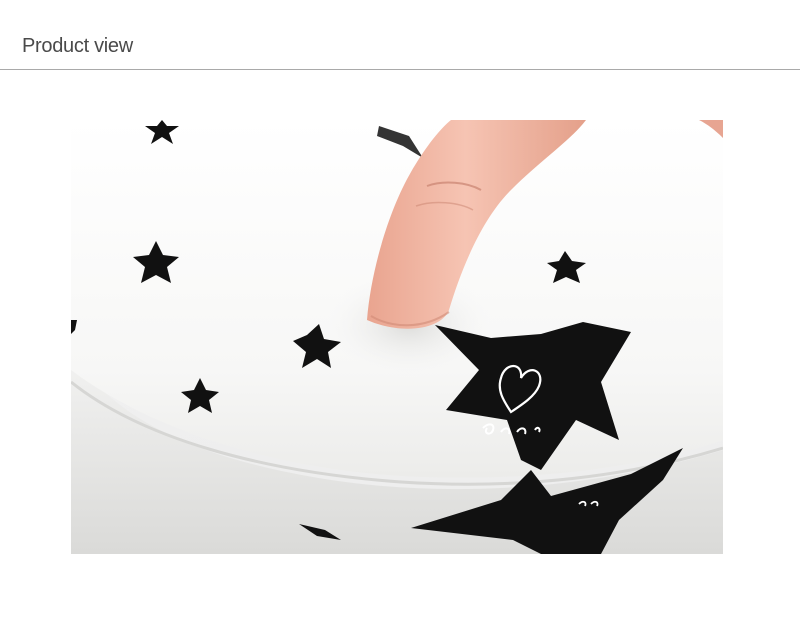 This screenshot has width=800, height=628. What do you see at coordinates (400, 35) in the screenshot?
I see `section-header: Product view` at bounding box center [400, 35].